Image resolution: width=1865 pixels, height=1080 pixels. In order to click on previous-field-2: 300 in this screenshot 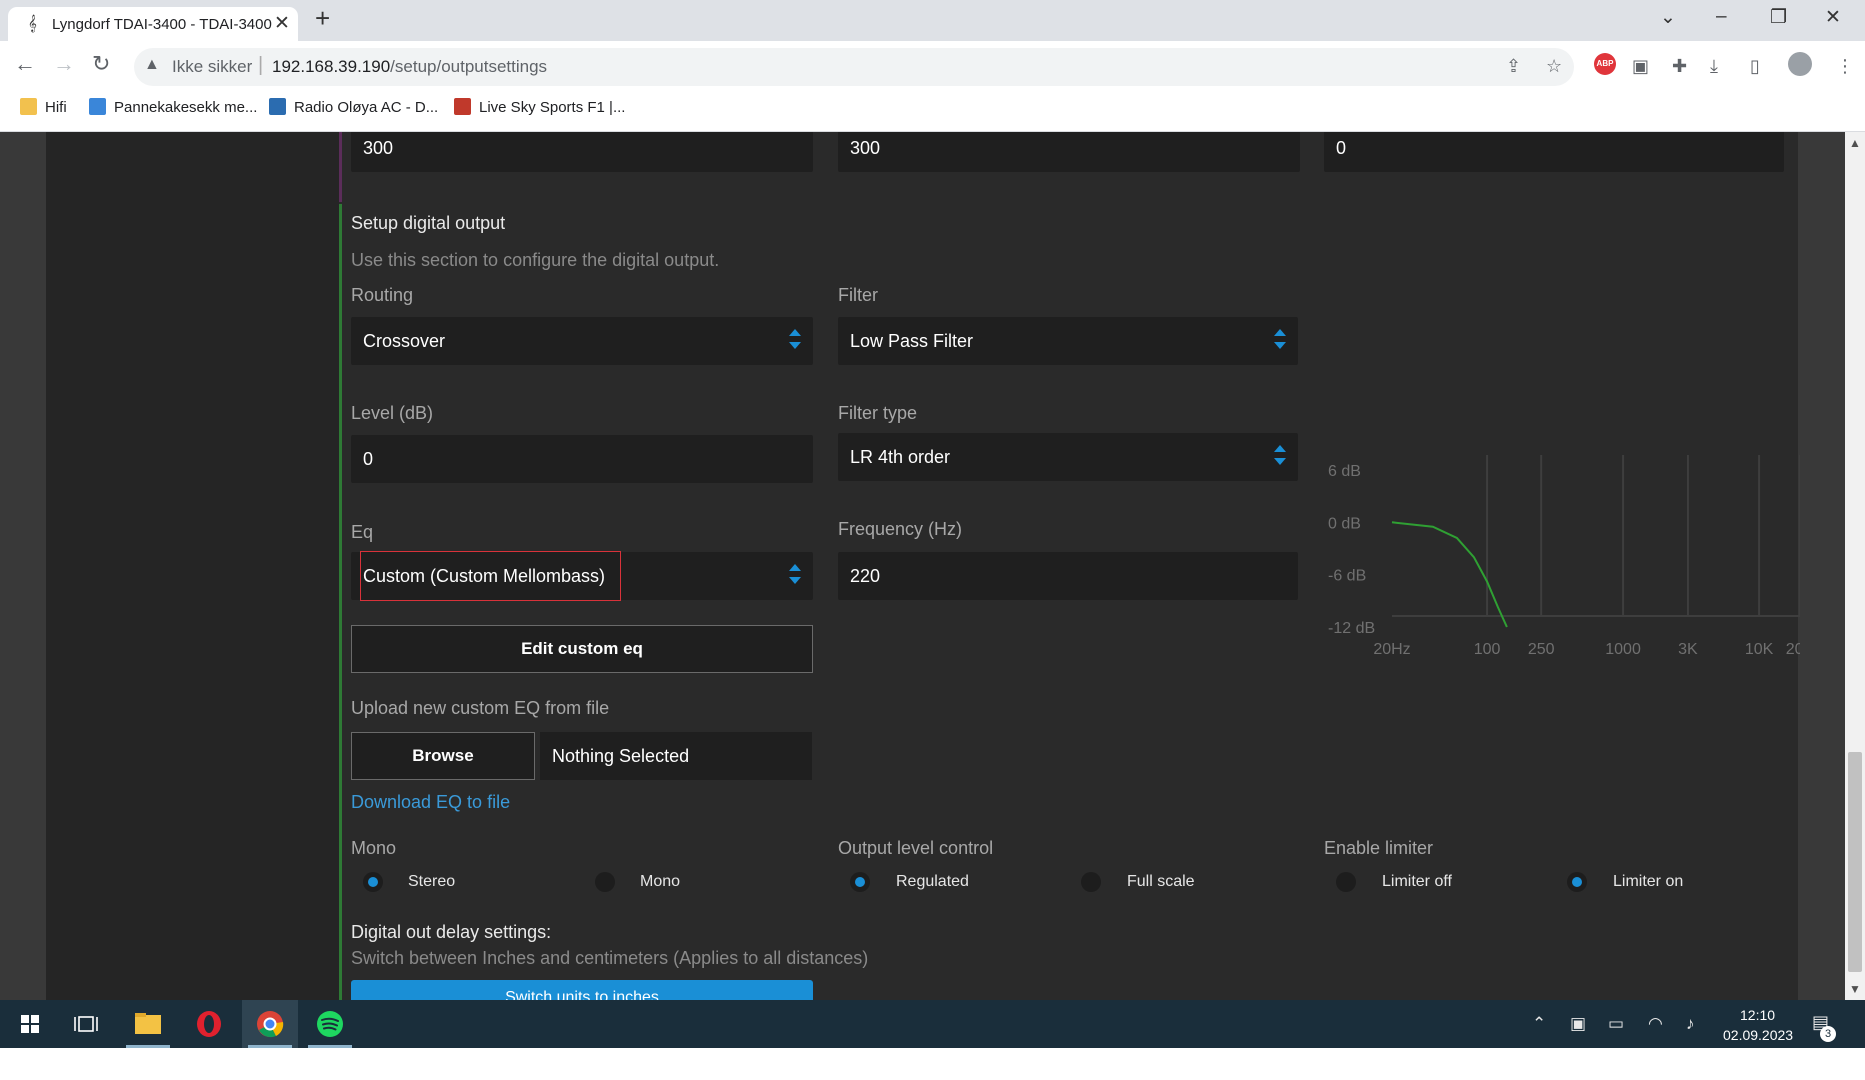, I will do `click(1069, 152)`.